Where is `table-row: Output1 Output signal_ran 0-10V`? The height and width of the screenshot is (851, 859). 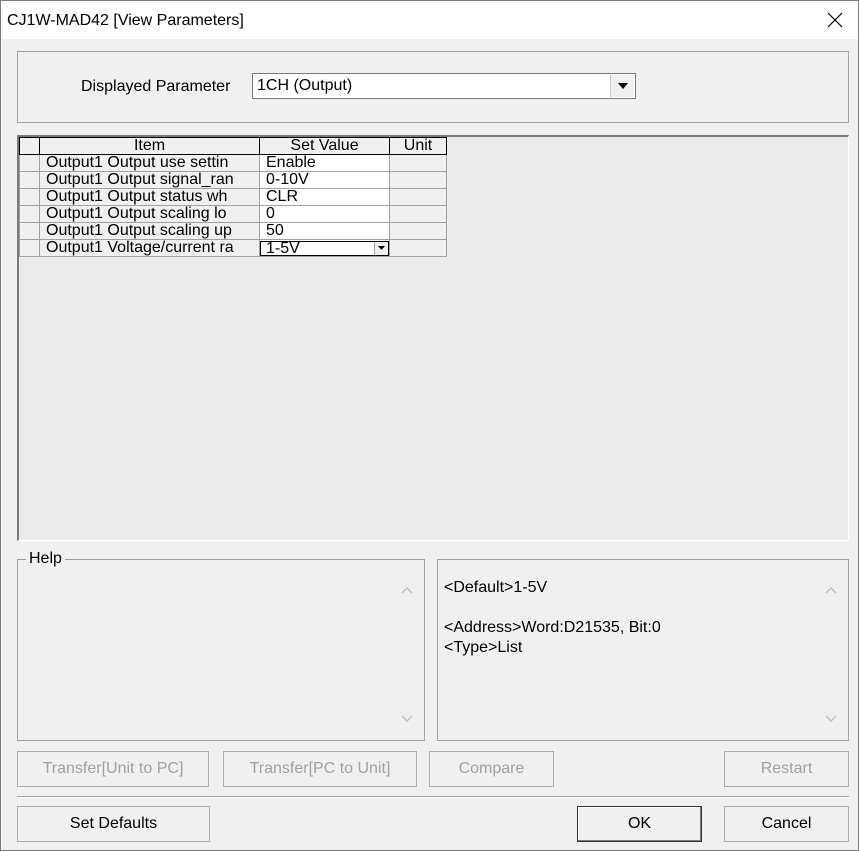 table-row: Output1 Output signal_ran 0-10V is located at coordinates (233, 180).